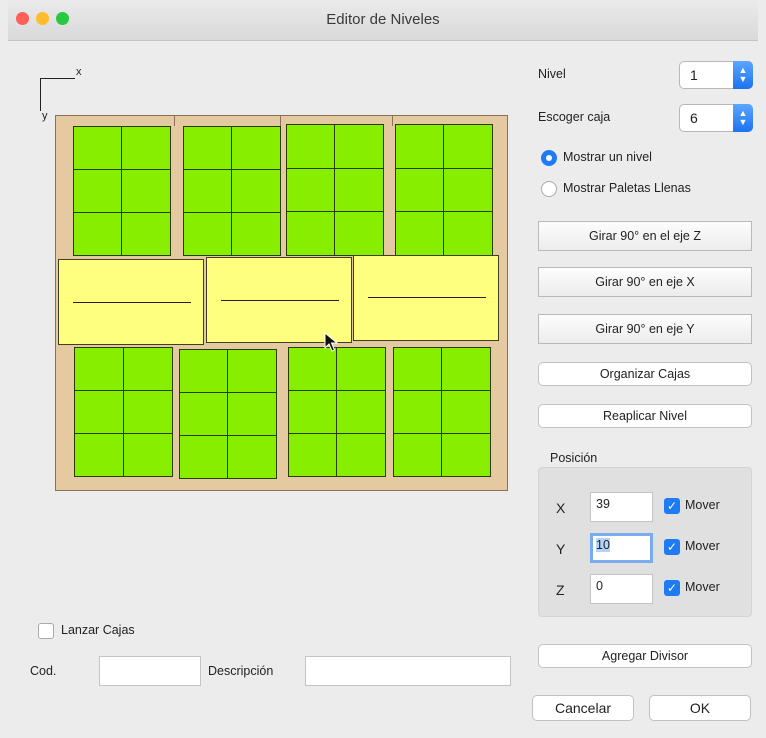  What do you see at coordinates (621, 548) in the screenshot?
I see `y-field: 10` at bounding box center [621, 548].